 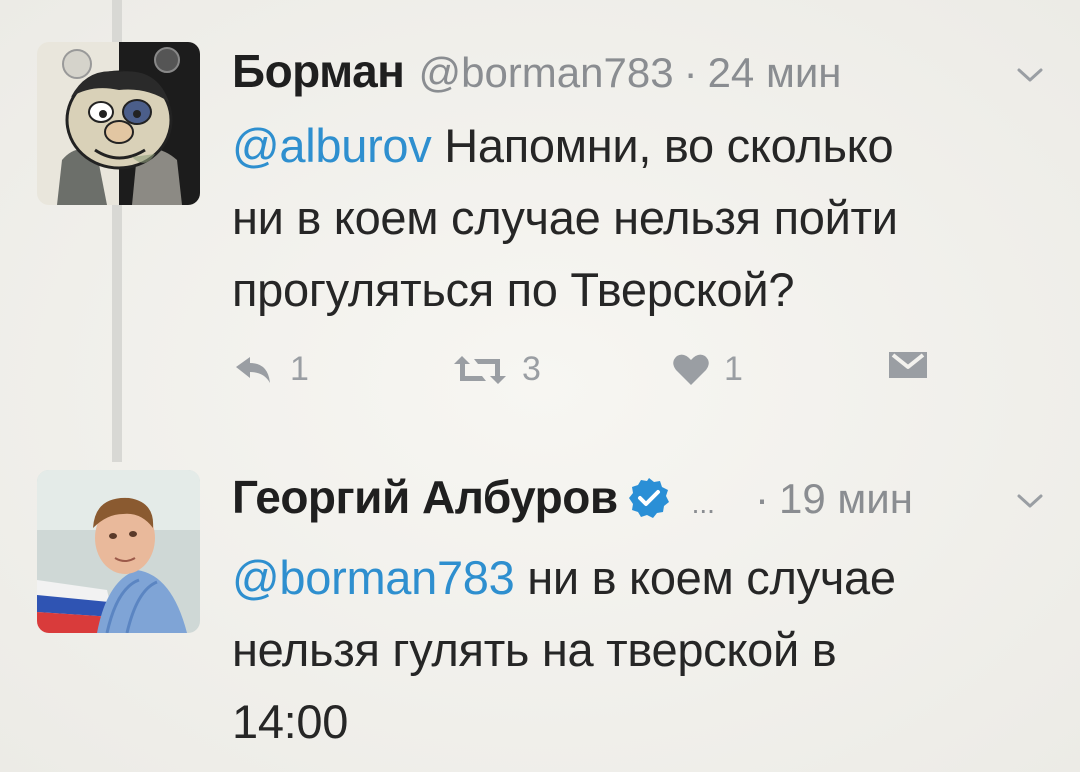 I want to click on retweet-button: 3, so click(x=496, y=369).